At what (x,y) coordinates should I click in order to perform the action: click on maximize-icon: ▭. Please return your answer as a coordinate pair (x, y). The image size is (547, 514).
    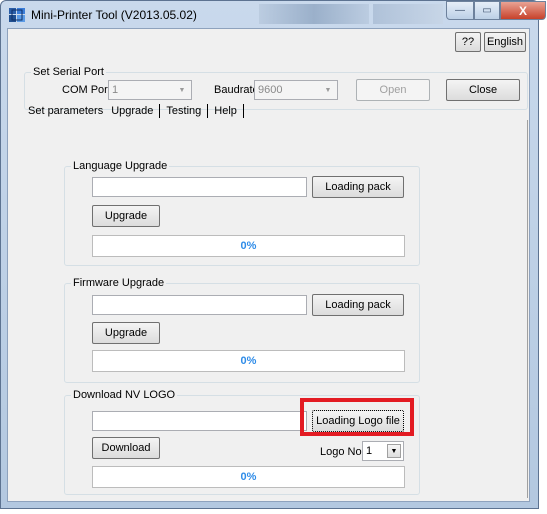
    Looking at the image, I should click on (487, 10).